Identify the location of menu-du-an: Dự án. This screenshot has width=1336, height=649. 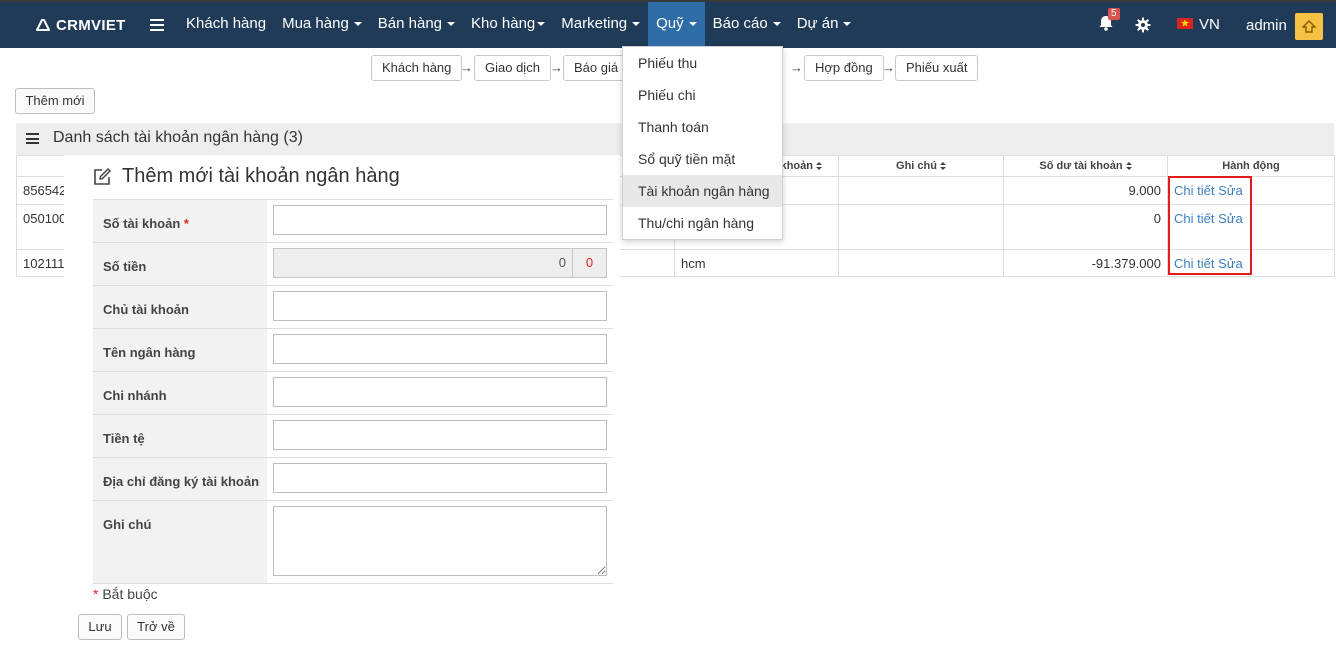
(824, 25).